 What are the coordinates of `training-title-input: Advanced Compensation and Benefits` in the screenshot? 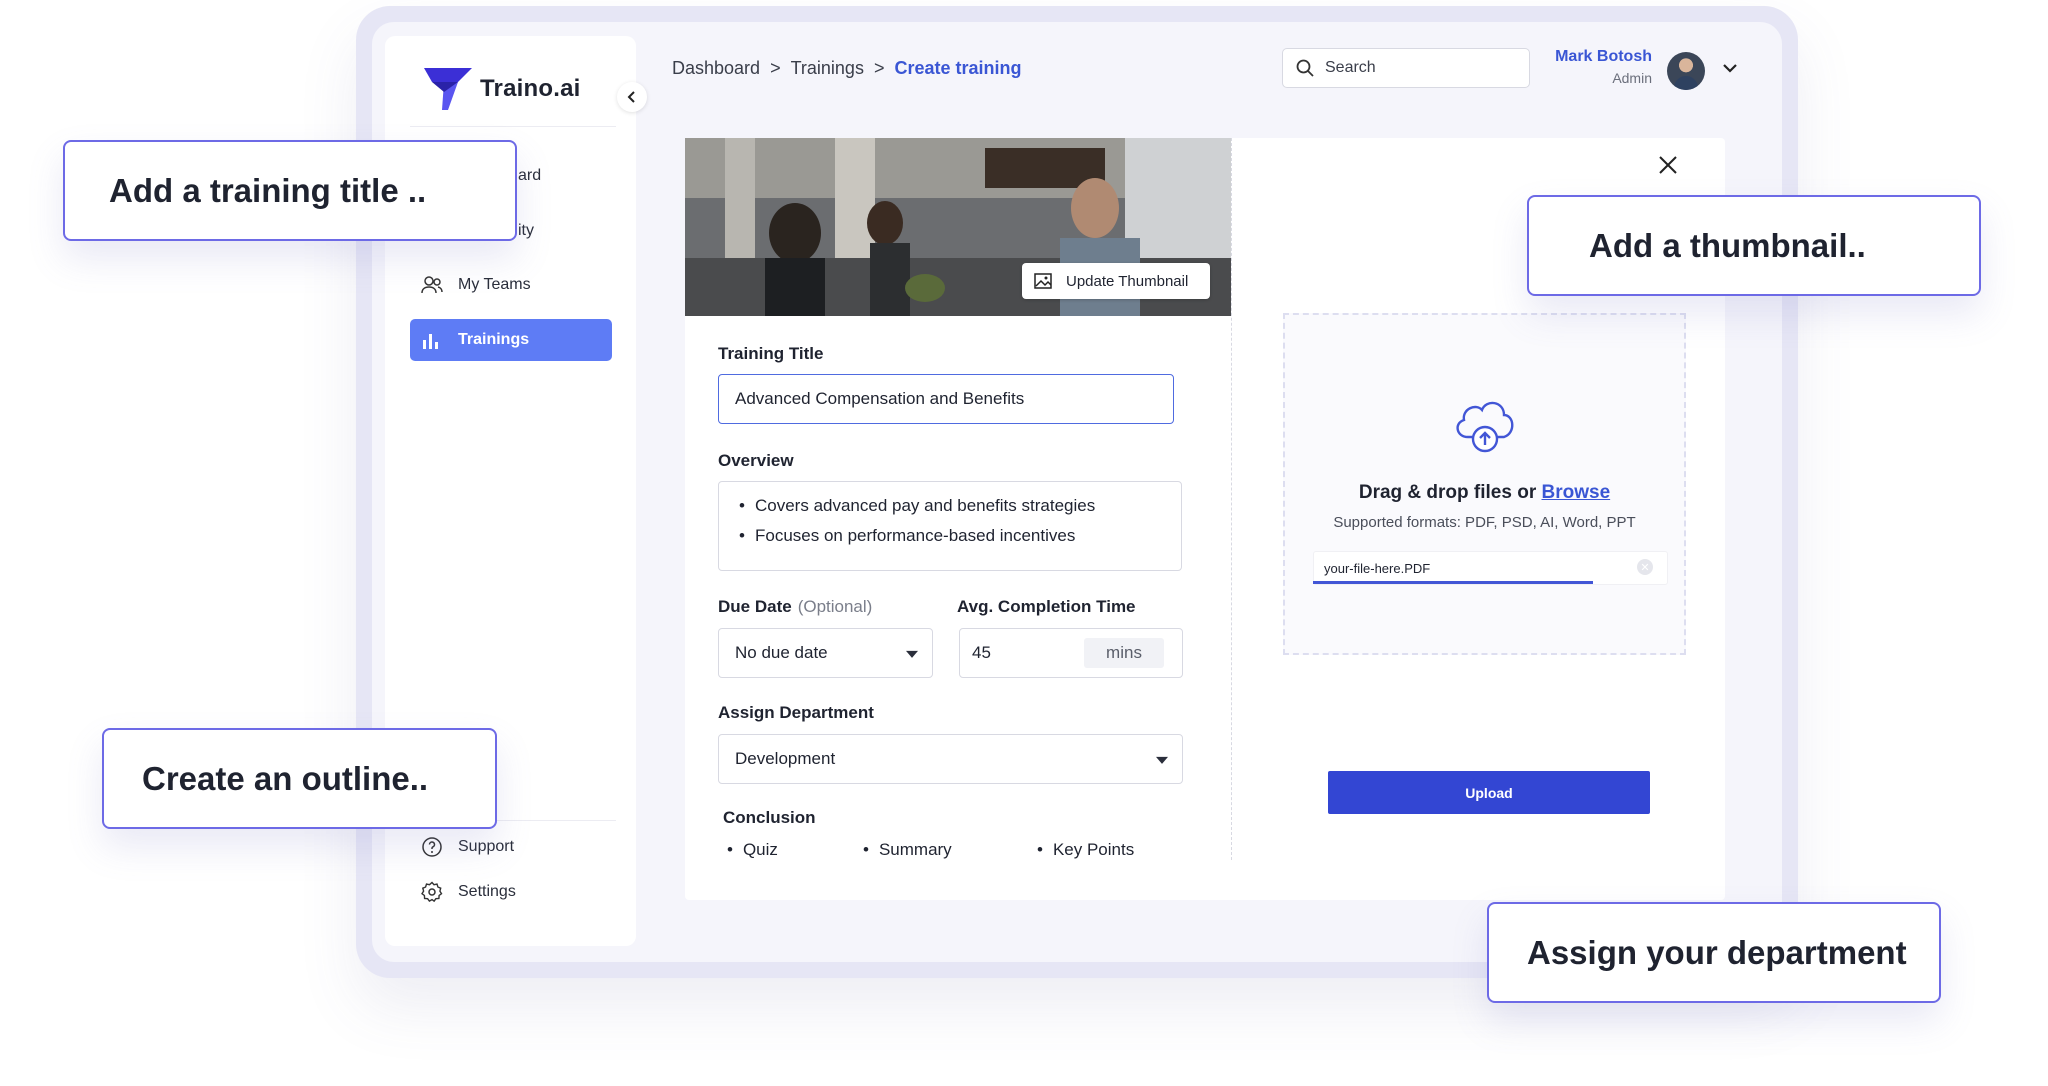 It's located at (946, 399).